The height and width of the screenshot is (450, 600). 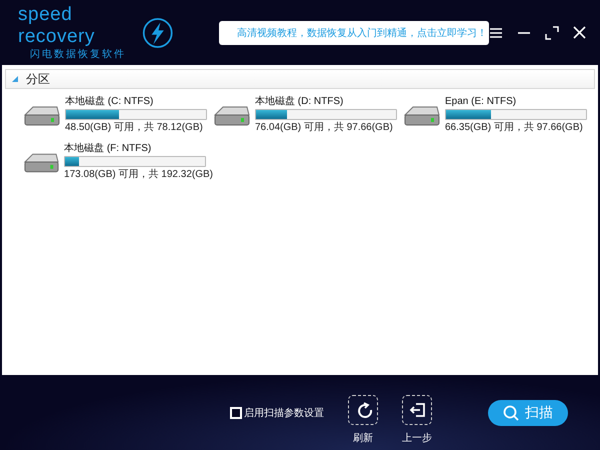 I want to click on drive-usage: 66.35(GB) 可用，共 97.66(GB), so click(x=514, y=127).